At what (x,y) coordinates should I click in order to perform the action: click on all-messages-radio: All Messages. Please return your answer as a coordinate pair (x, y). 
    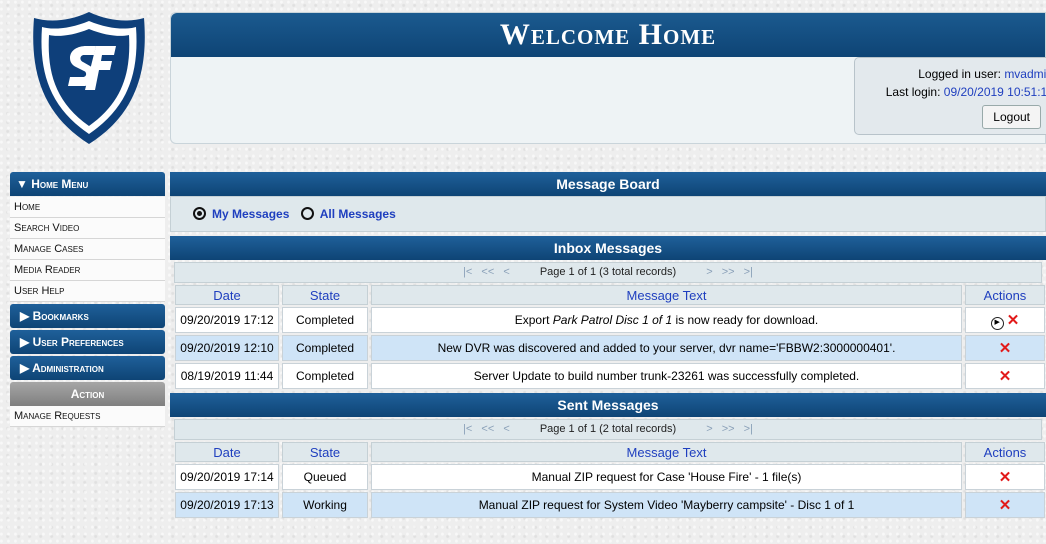
    Looking at the image, I should click on (348, 214).